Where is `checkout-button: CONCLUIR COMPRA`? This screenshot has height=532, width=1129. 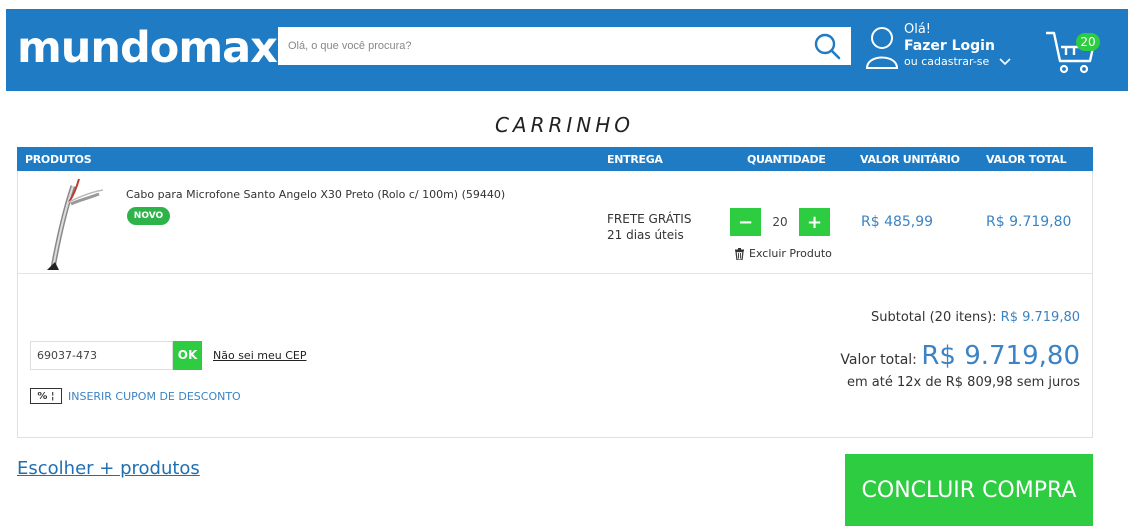 checkout-button: CONCLUIR COMPRA is located at coordinates (969, 490).